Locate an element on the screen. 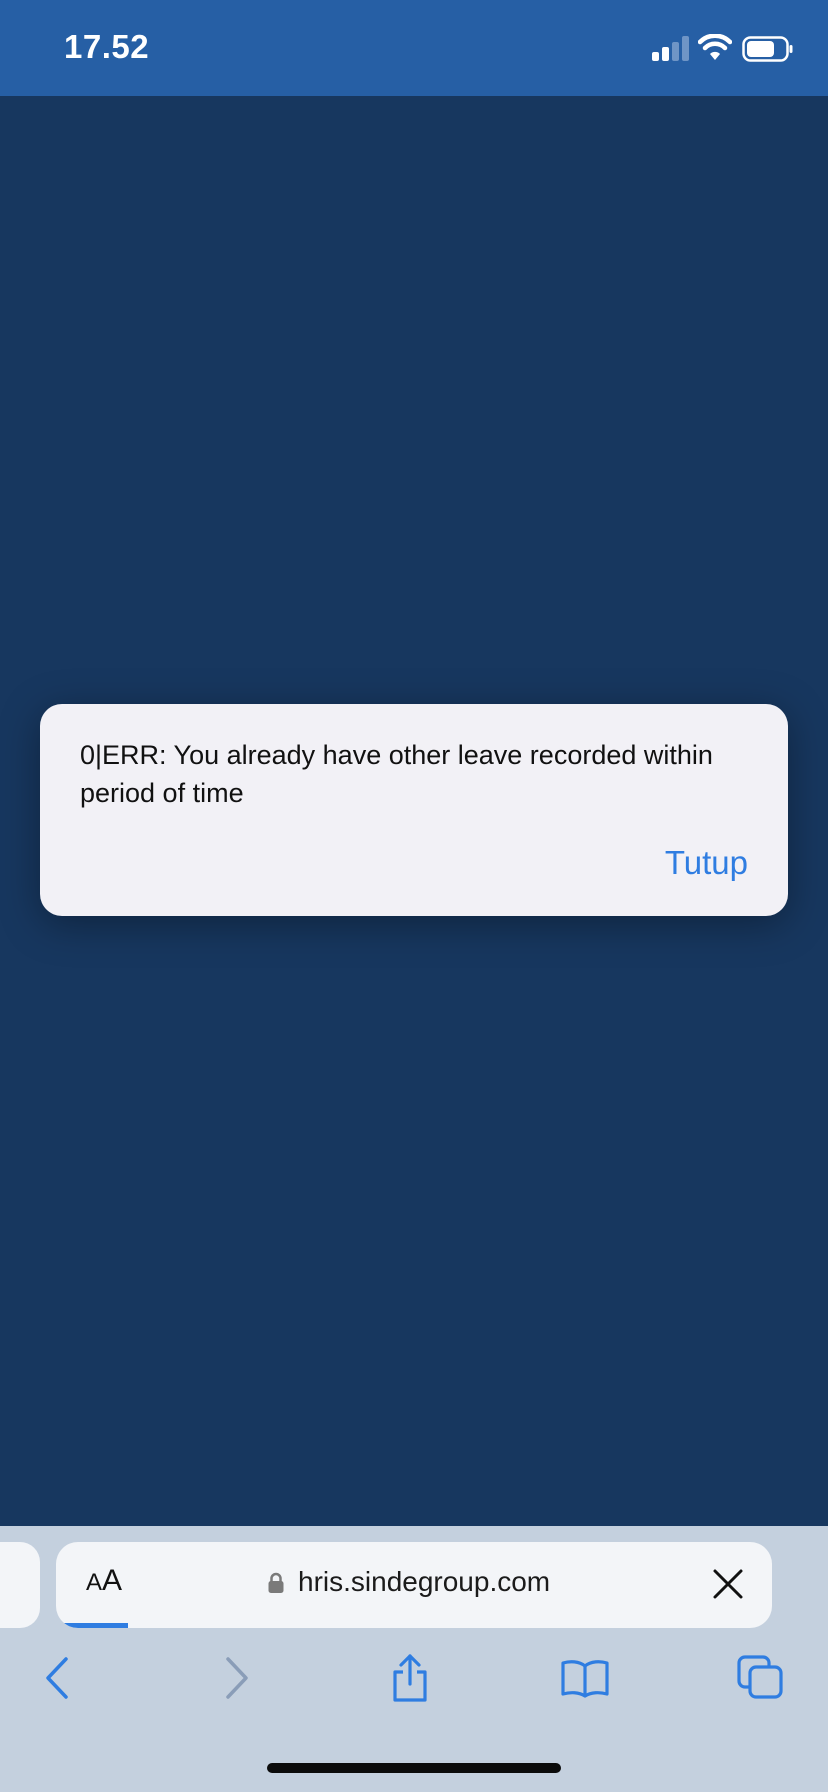 The image size is (828, 1792). wifi-icon is located at coordinates (715, 47).